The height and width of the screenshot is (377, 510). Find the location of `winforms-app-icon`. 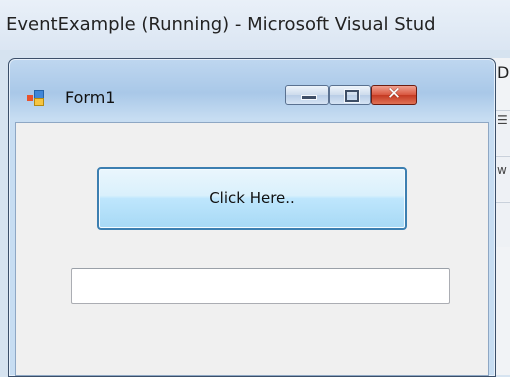

winforms-app-icon is located at coordinates (35, 97).